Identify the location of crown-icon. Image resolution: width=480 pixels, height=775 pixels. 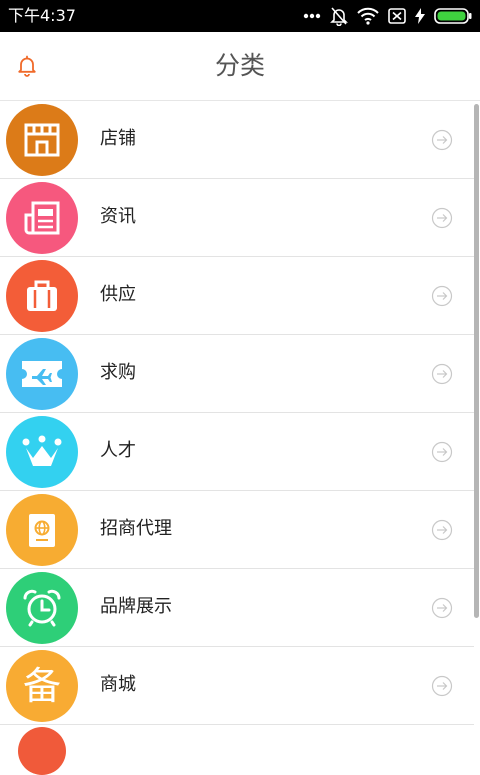
(42, 450).